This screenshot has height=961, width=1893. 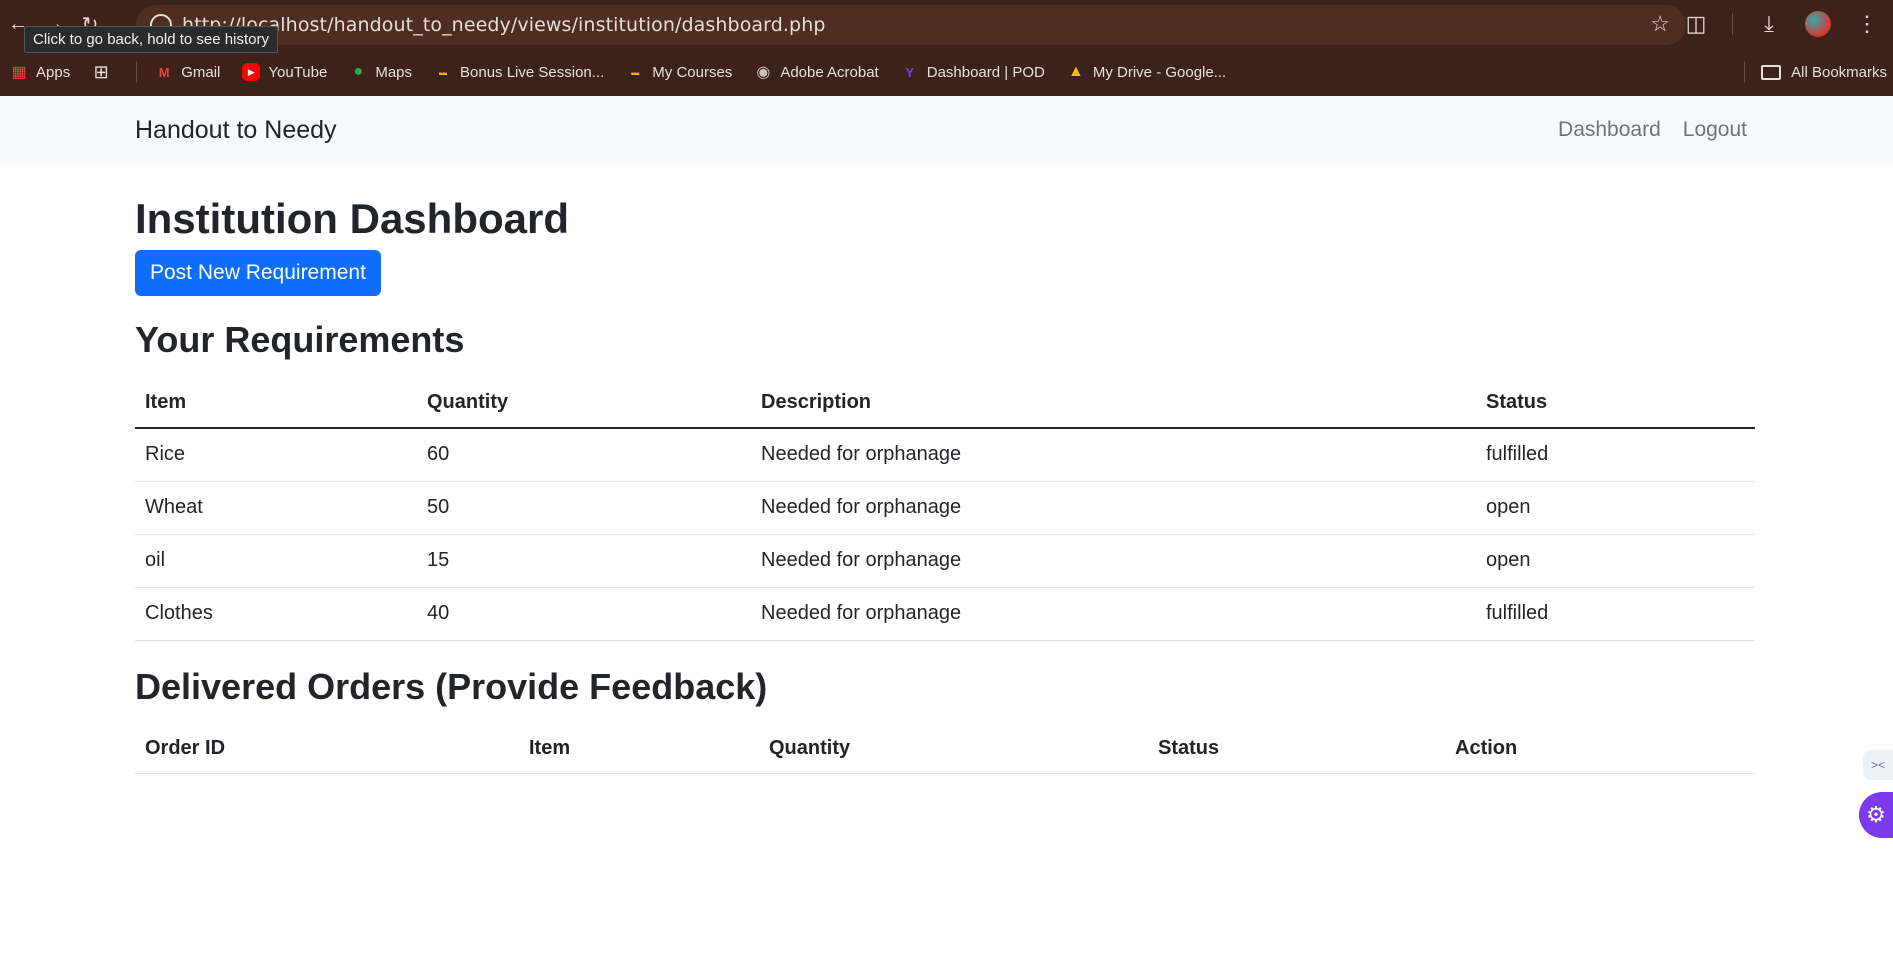 I want to click on table-header-row: Item Quantity Description Status, so click(x=945, y=404).